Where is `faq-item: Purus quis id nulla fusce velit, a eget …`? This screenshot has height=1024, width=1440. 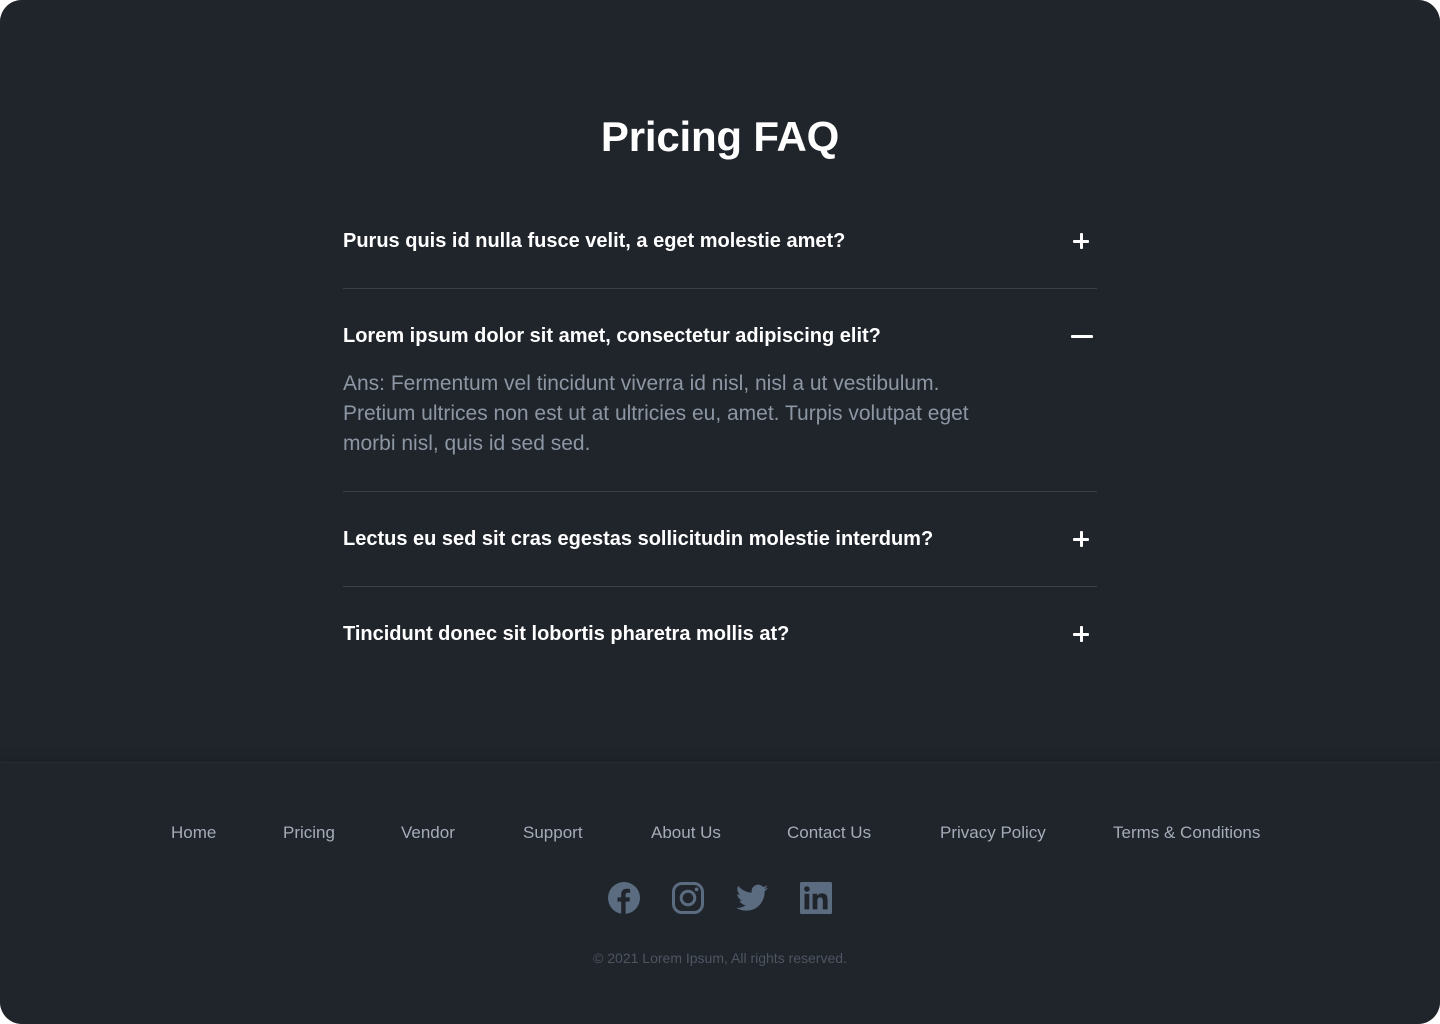 faq-item: Purus quis id nulla fusce velit, a eget … is located at coordinates (720, 241).